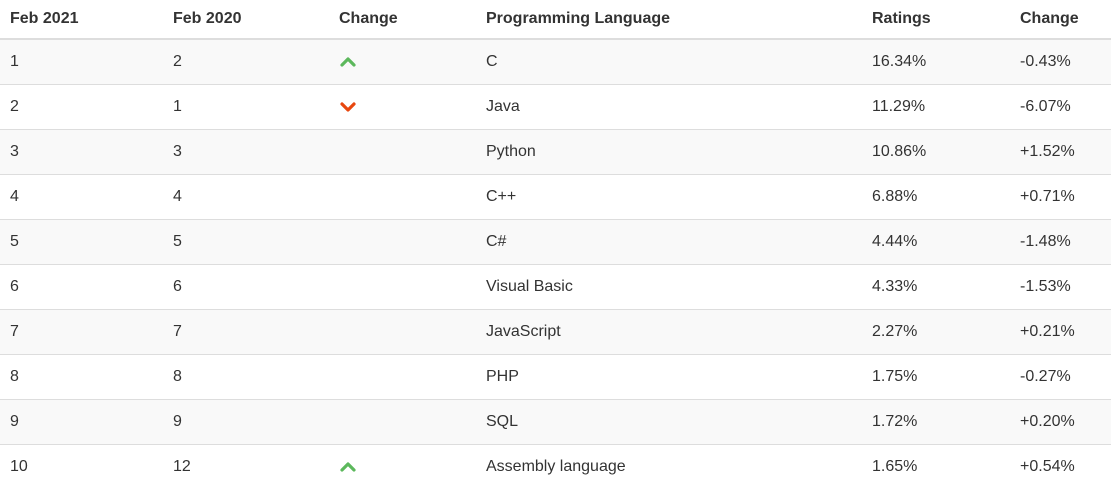  Describe the element at coordinates (81, 197) in the screenshot. I see `rank-feb-2021-cell: 4` at that location.